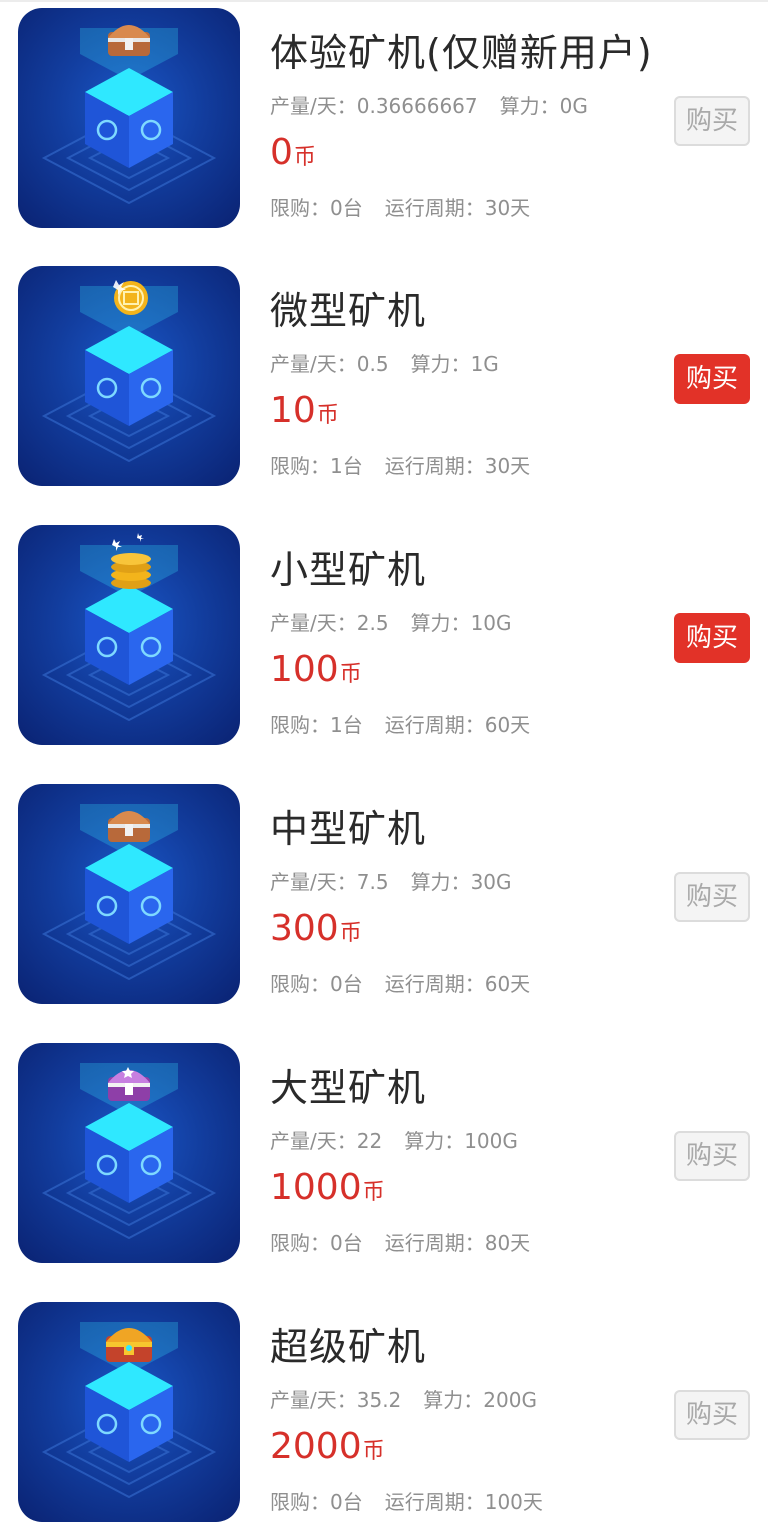  Describe the element at coordinates (491, 882) in the screenshot. I see `power-value: 30G` at that location.